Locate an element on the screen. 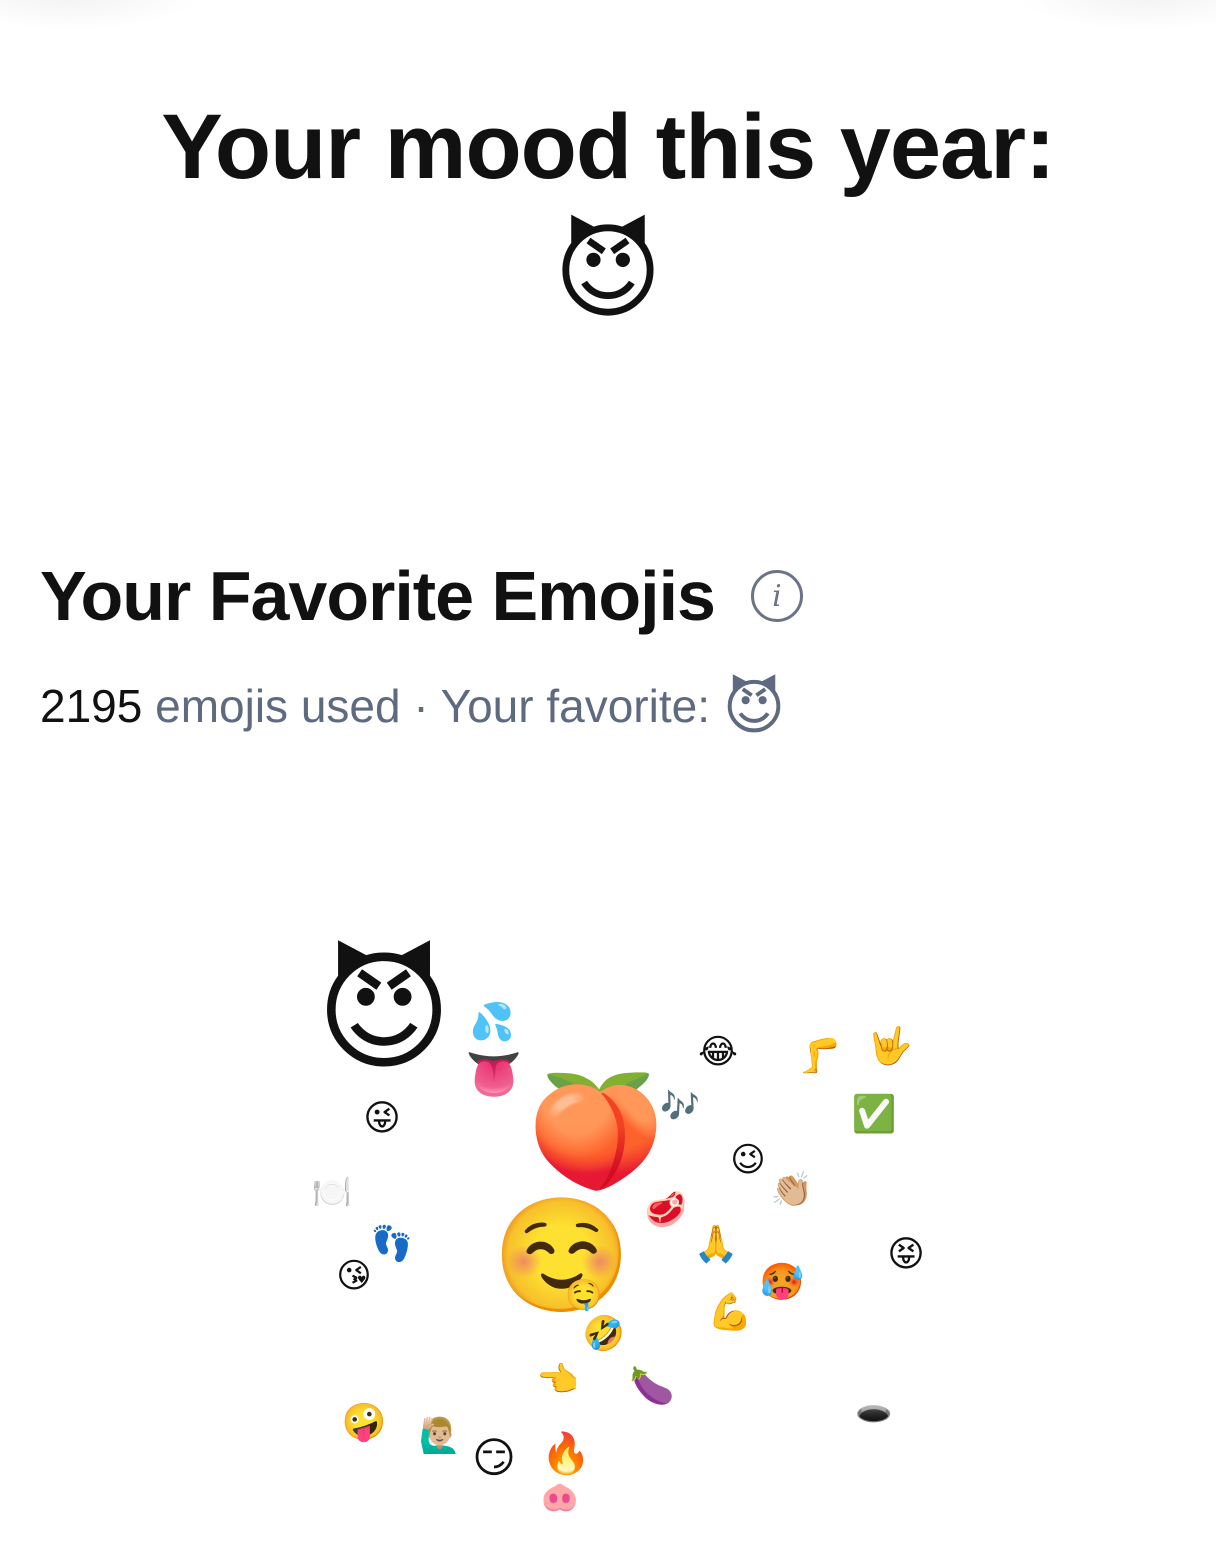  cloud-emoji: 🙏 is located at coordinates (716, 1243).